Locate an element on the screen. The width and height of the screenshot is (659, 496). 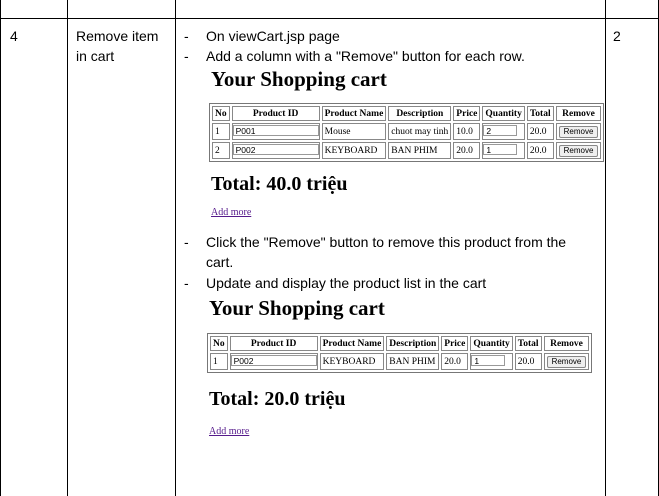
row-points: 2 is located at coordinates (617, 36).